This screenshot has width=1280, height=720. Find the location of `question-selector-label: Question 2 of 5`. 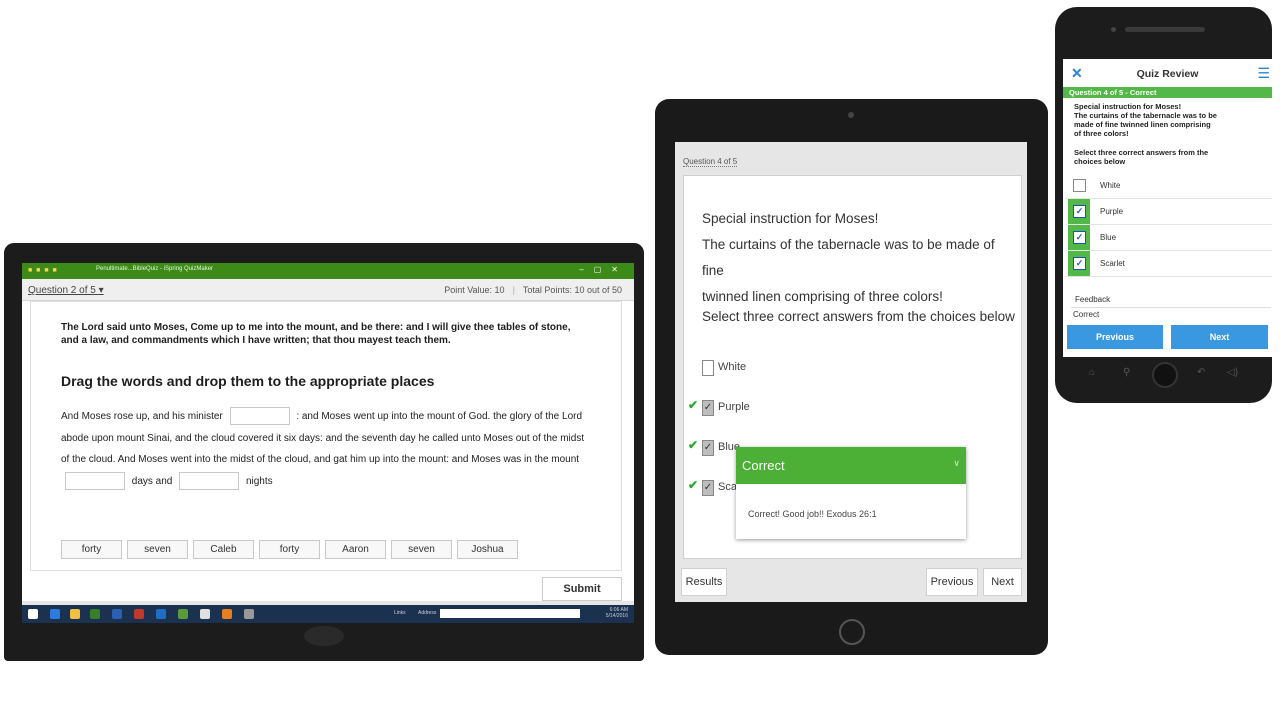

question-selector-label: Question 2 of 5 is located at coordinates (62, 290).